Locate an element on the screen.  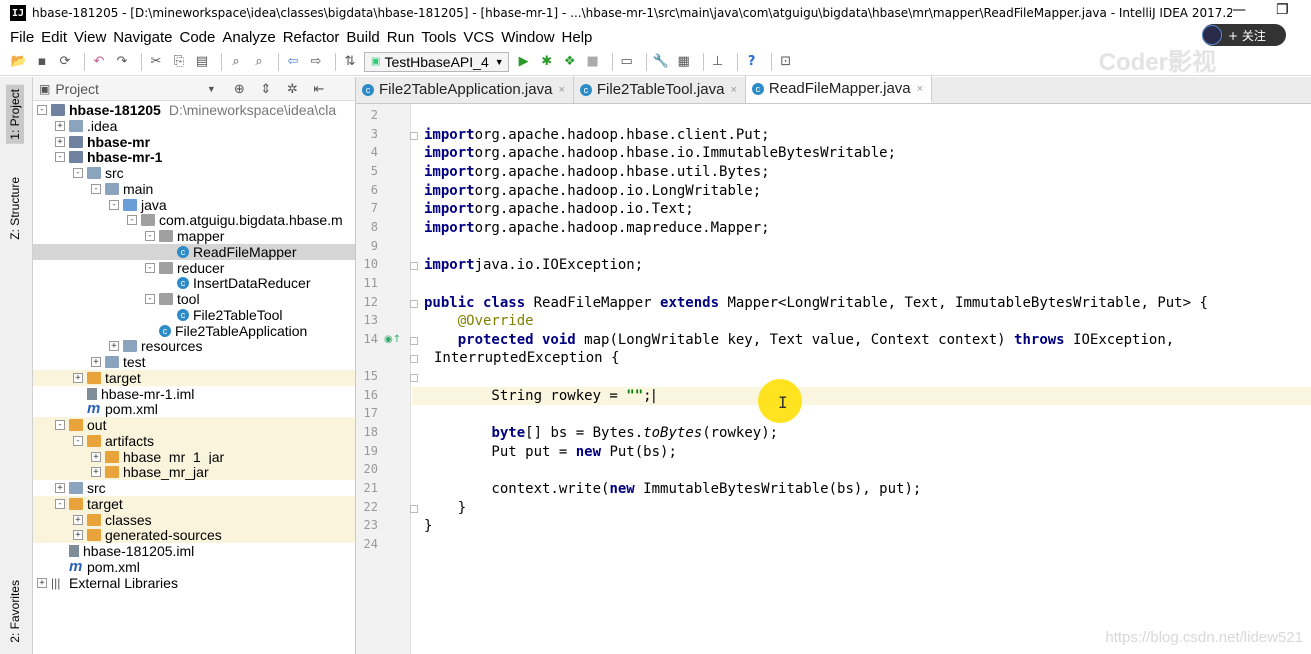
tree-item: - reducer is located at coordinates (194, 268).